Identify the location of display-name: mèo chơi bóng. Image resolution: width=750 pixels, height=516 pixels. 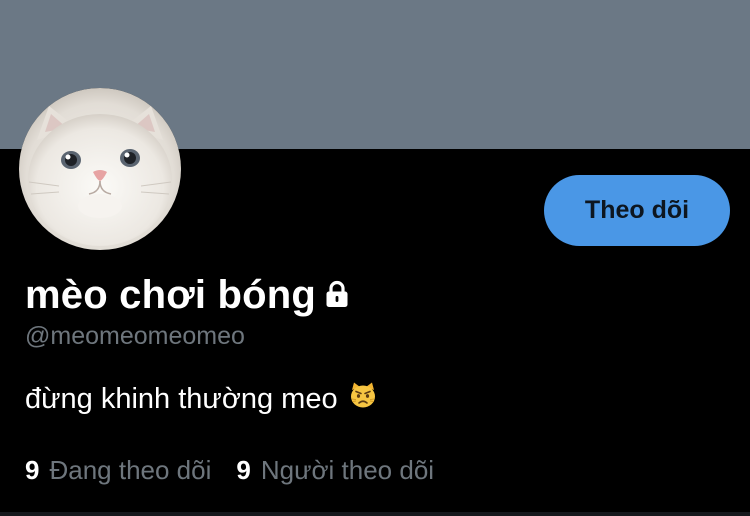
(171, 295).